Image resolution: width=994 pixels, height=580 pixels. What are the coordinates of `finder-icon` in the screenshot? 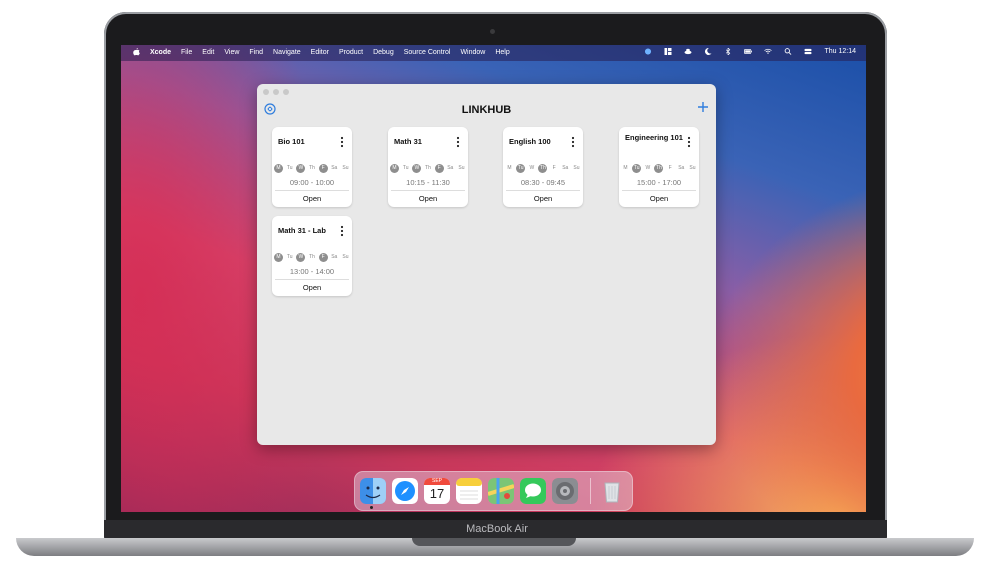 It's located at (373, 491).